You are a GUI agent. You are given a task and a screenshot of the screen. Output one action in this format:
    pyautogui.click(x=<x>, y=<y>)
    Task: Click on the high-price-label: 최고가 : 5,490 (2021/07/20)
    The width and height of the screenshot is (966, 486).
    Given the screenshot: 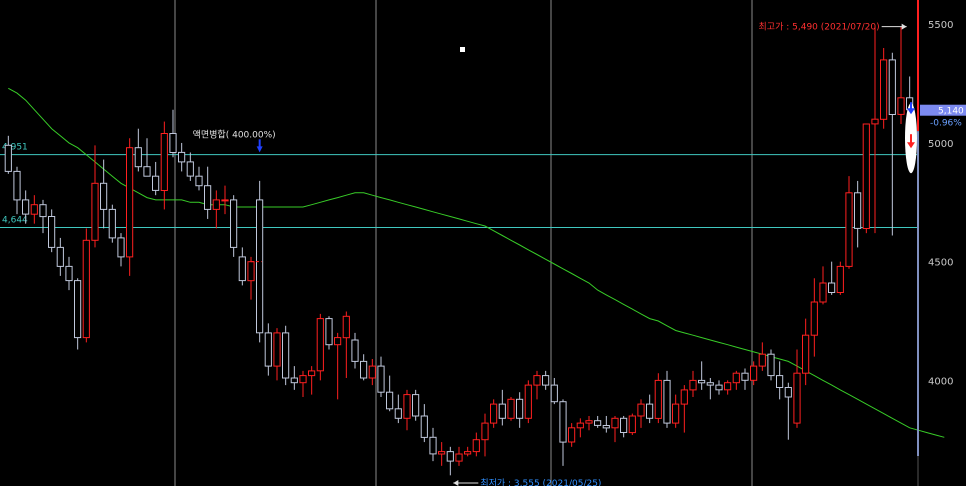 What is the action you would take?
    pyautogui.click(x=819, y=27)
    